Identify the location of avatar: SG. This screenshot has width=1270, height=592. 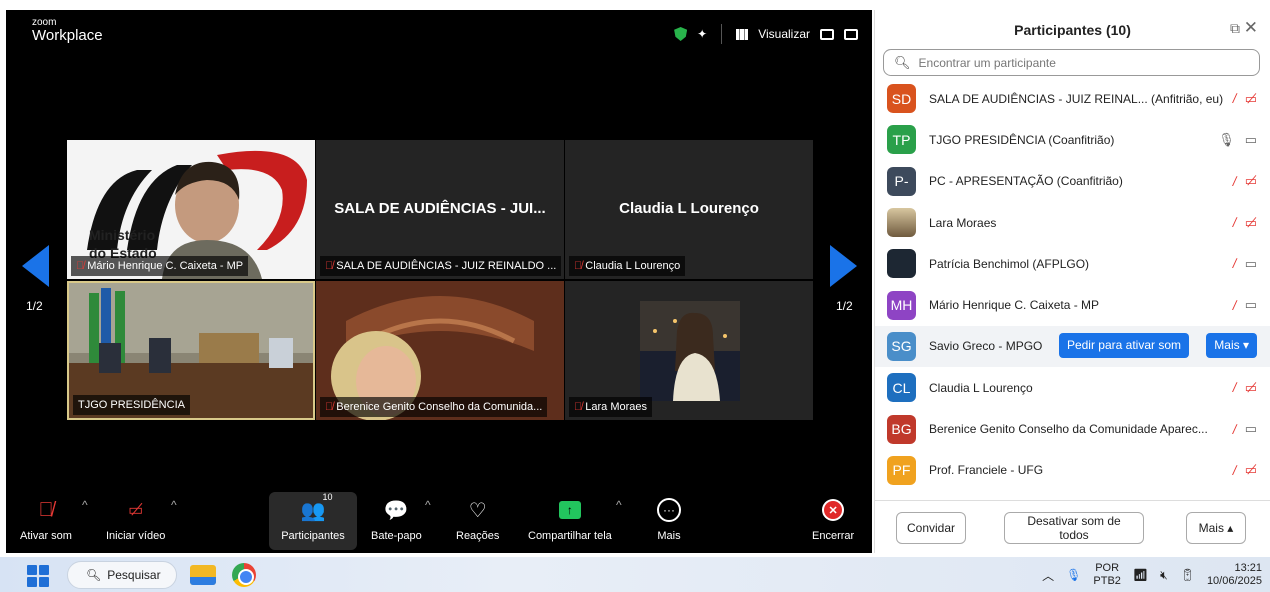
(901, 346).